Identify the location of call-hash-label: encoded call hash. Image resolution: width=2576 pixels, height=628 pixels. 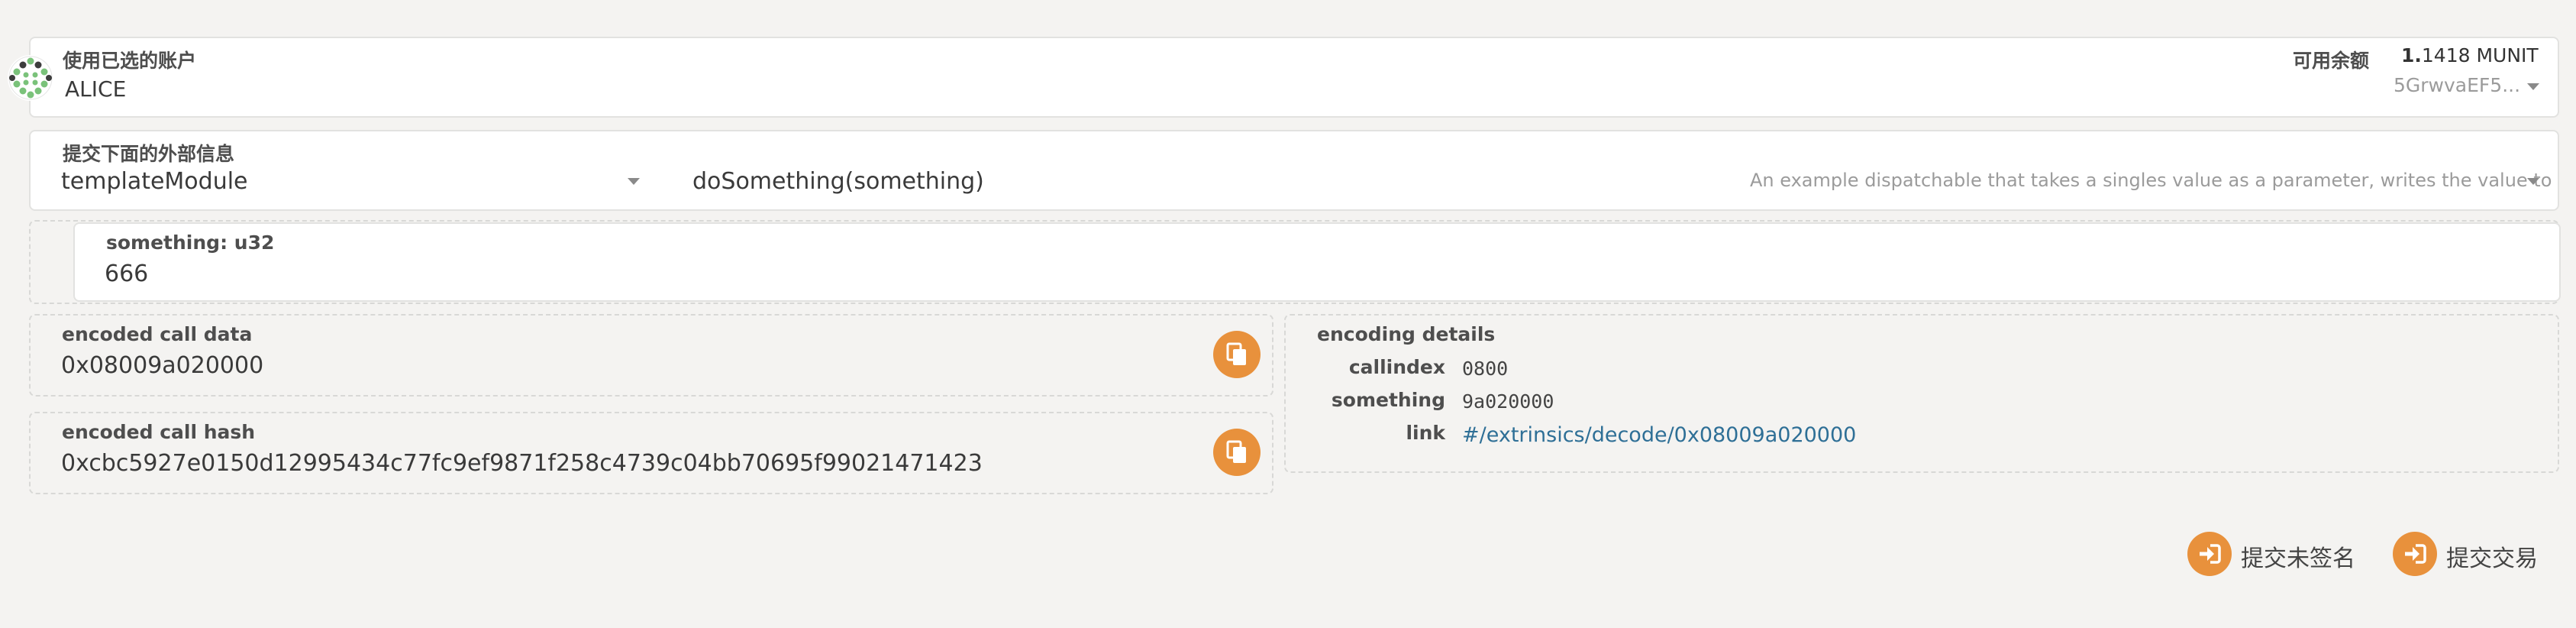
(159, 432).